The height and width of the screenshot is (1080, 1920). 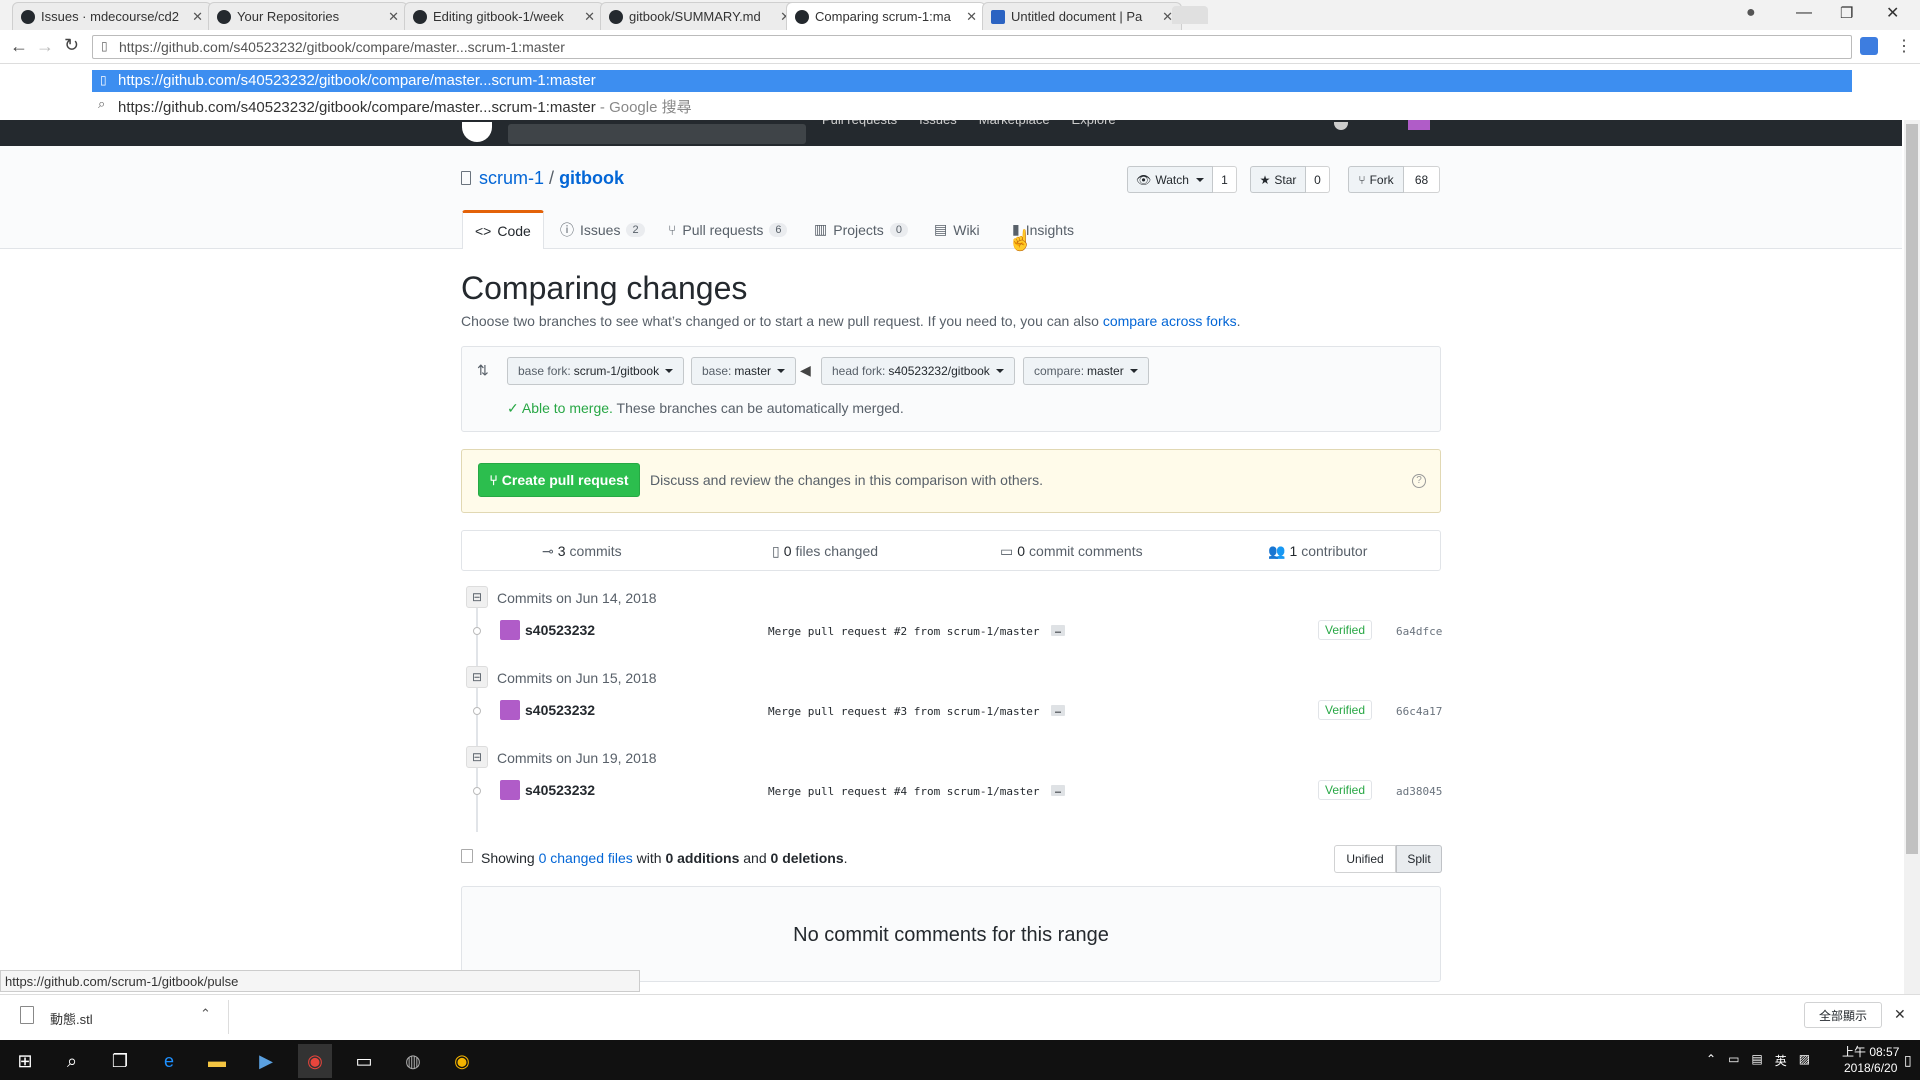 What do you see at coordinates (45, 46) in the screenshot?
I see `forward-icon: →` at bounding box center [45, 46].